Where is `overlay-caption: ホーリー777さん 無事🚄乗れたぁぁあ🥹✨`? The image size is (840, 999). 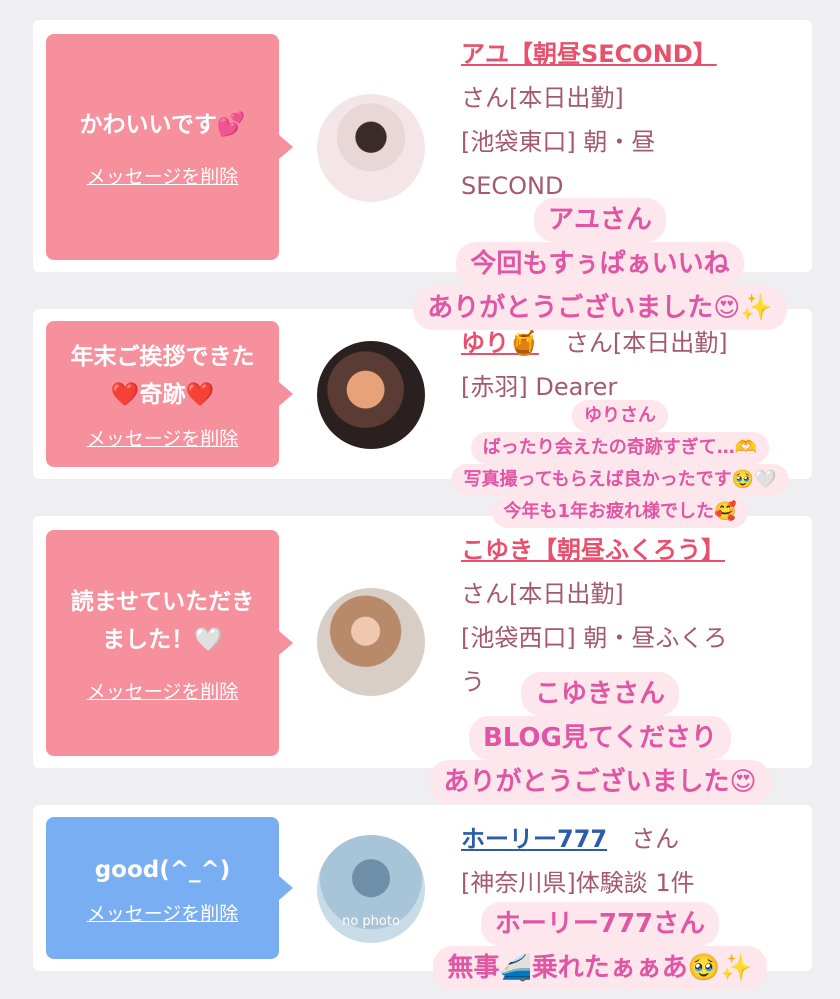 overlay-caption: ホーリー777さん 無事🚄乗れたぁぁあ🥹✨ is located at coordinates (600, 946).